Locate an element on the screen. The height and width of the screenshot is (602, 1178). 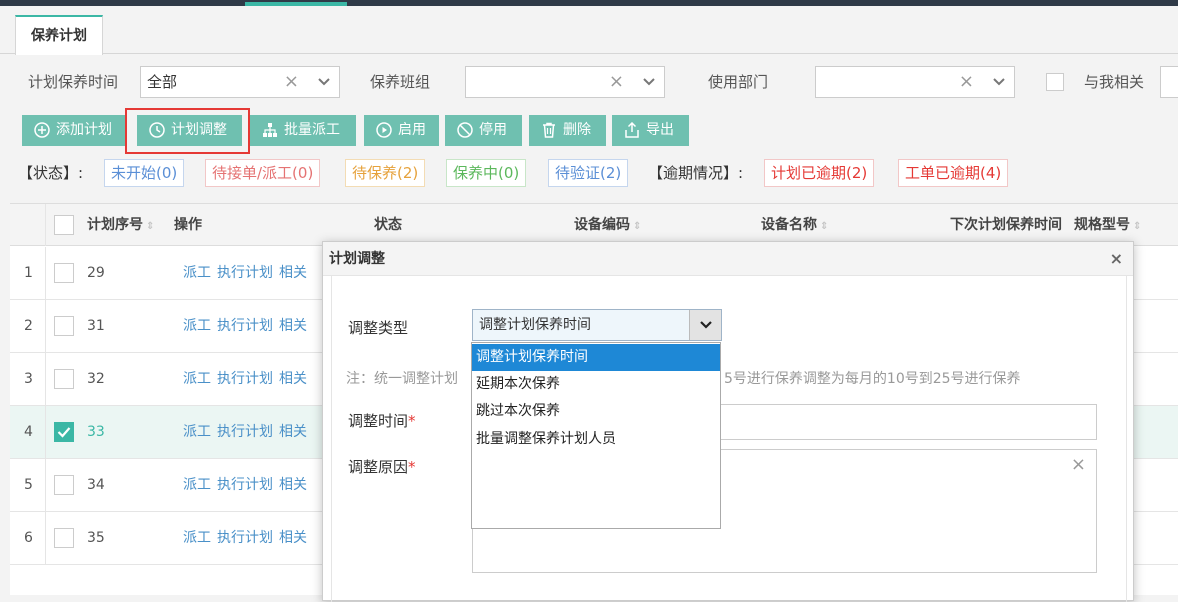
tab-strip: 保养计划 is located at coordinates (589, 30).